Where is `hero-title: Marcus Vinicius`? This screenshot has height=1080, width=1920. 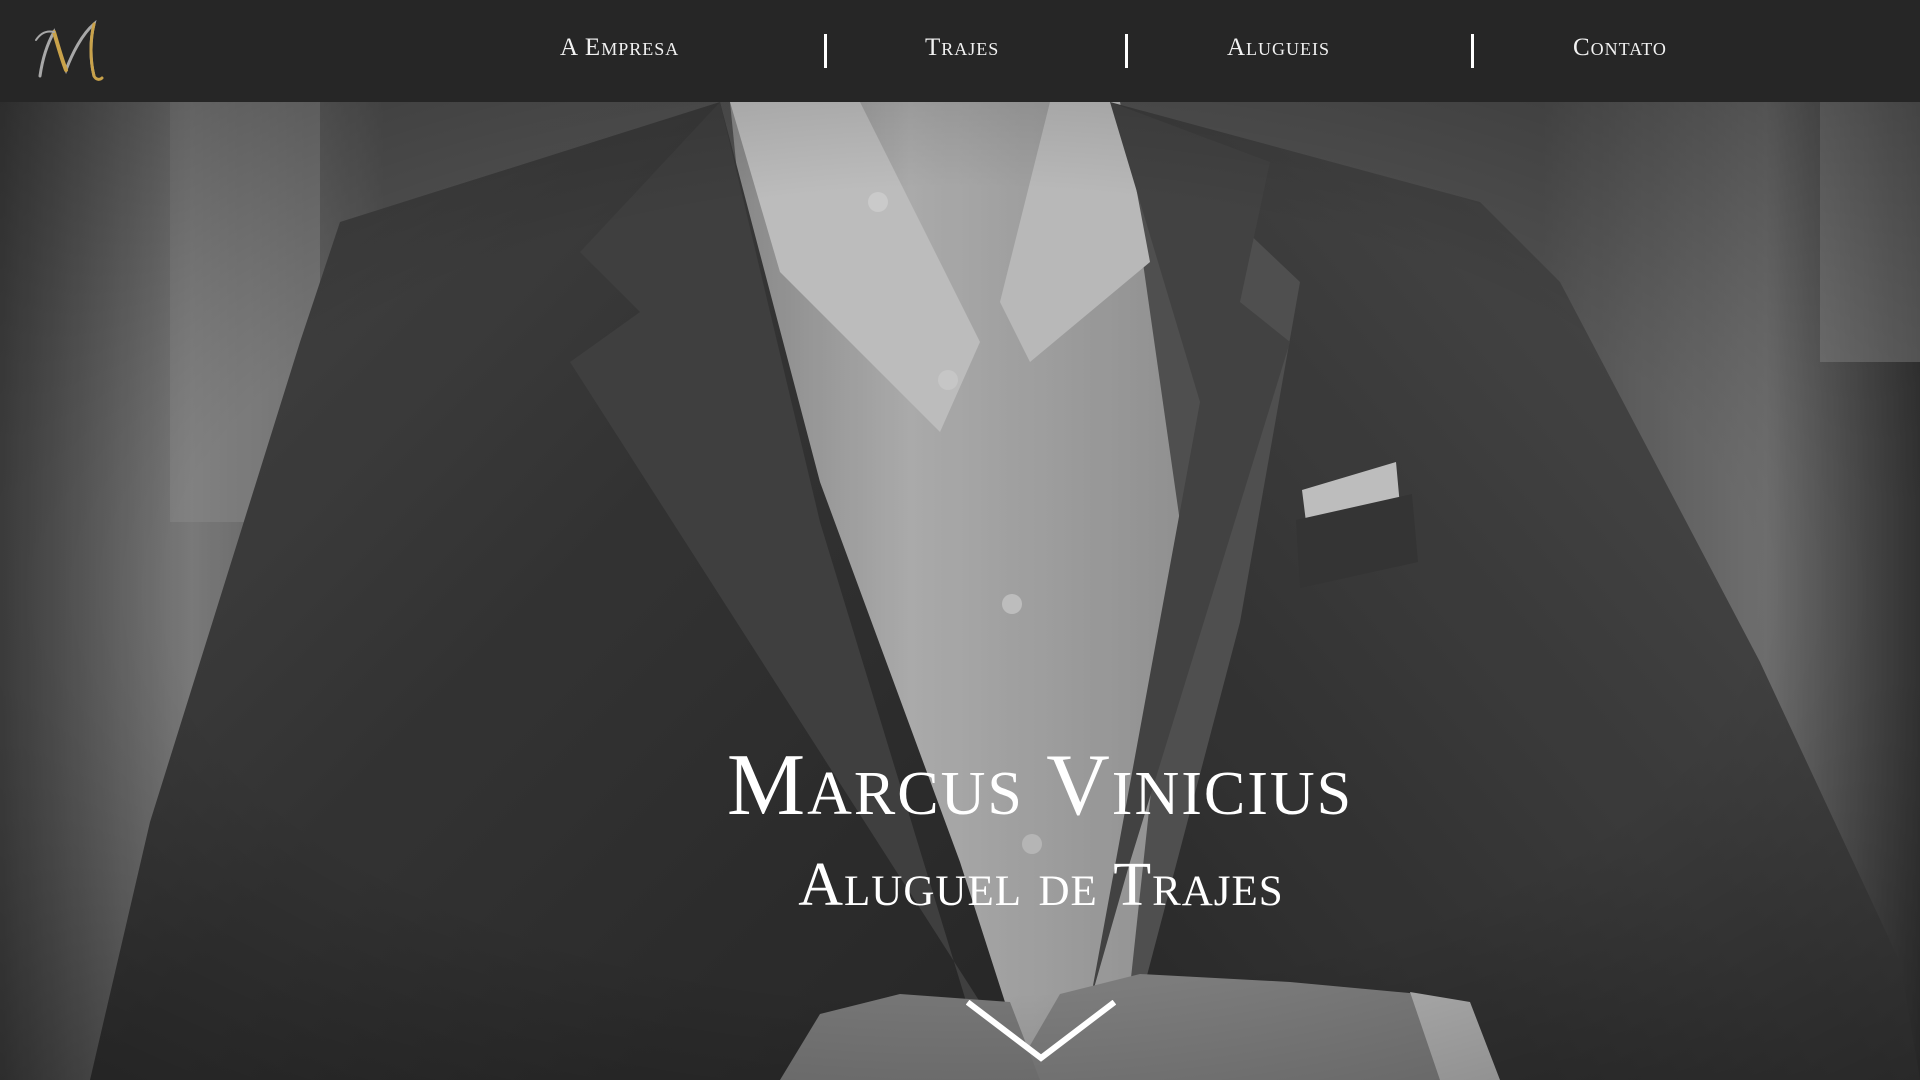 hero-title: Marcus Vinicius is located at coordinates (1040, 785).